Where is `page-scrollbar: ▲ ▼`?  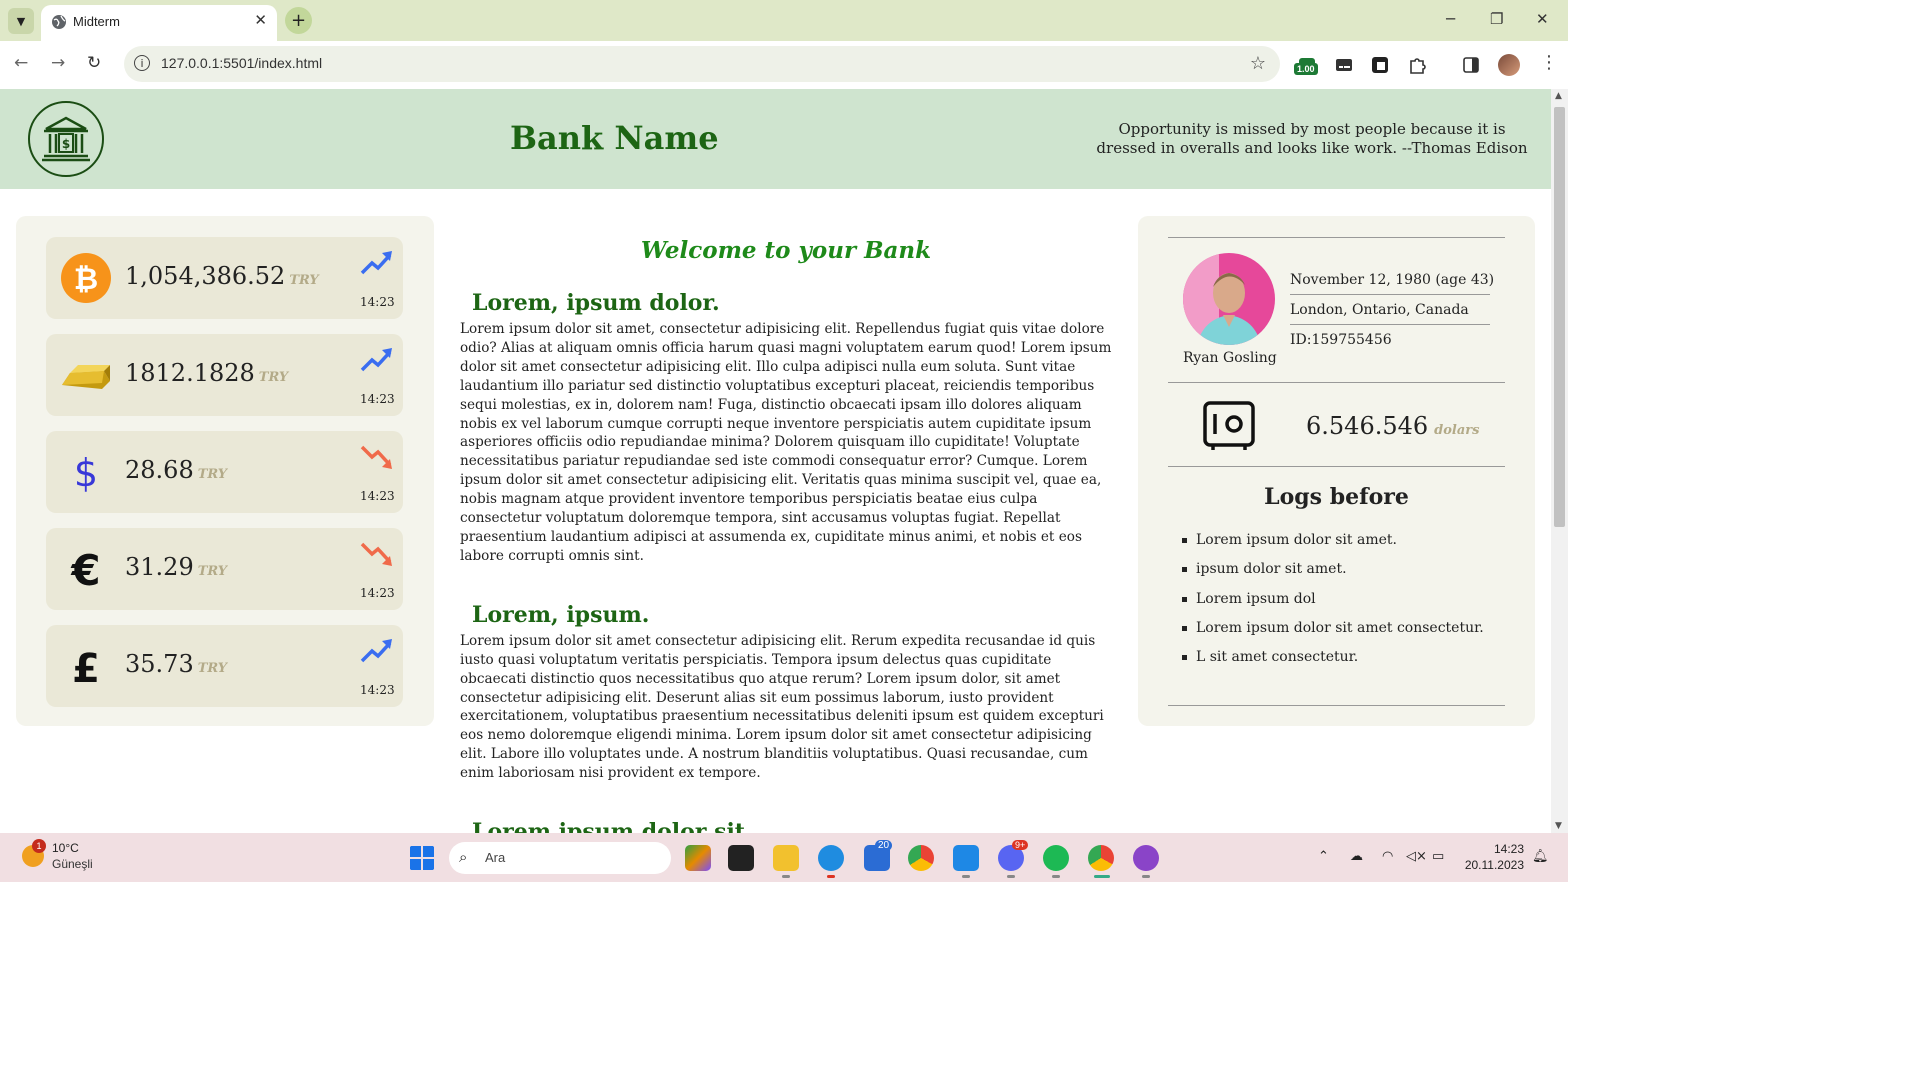
page-scrollbar: ▲ ▼ is located at coordinates (1559, 461).